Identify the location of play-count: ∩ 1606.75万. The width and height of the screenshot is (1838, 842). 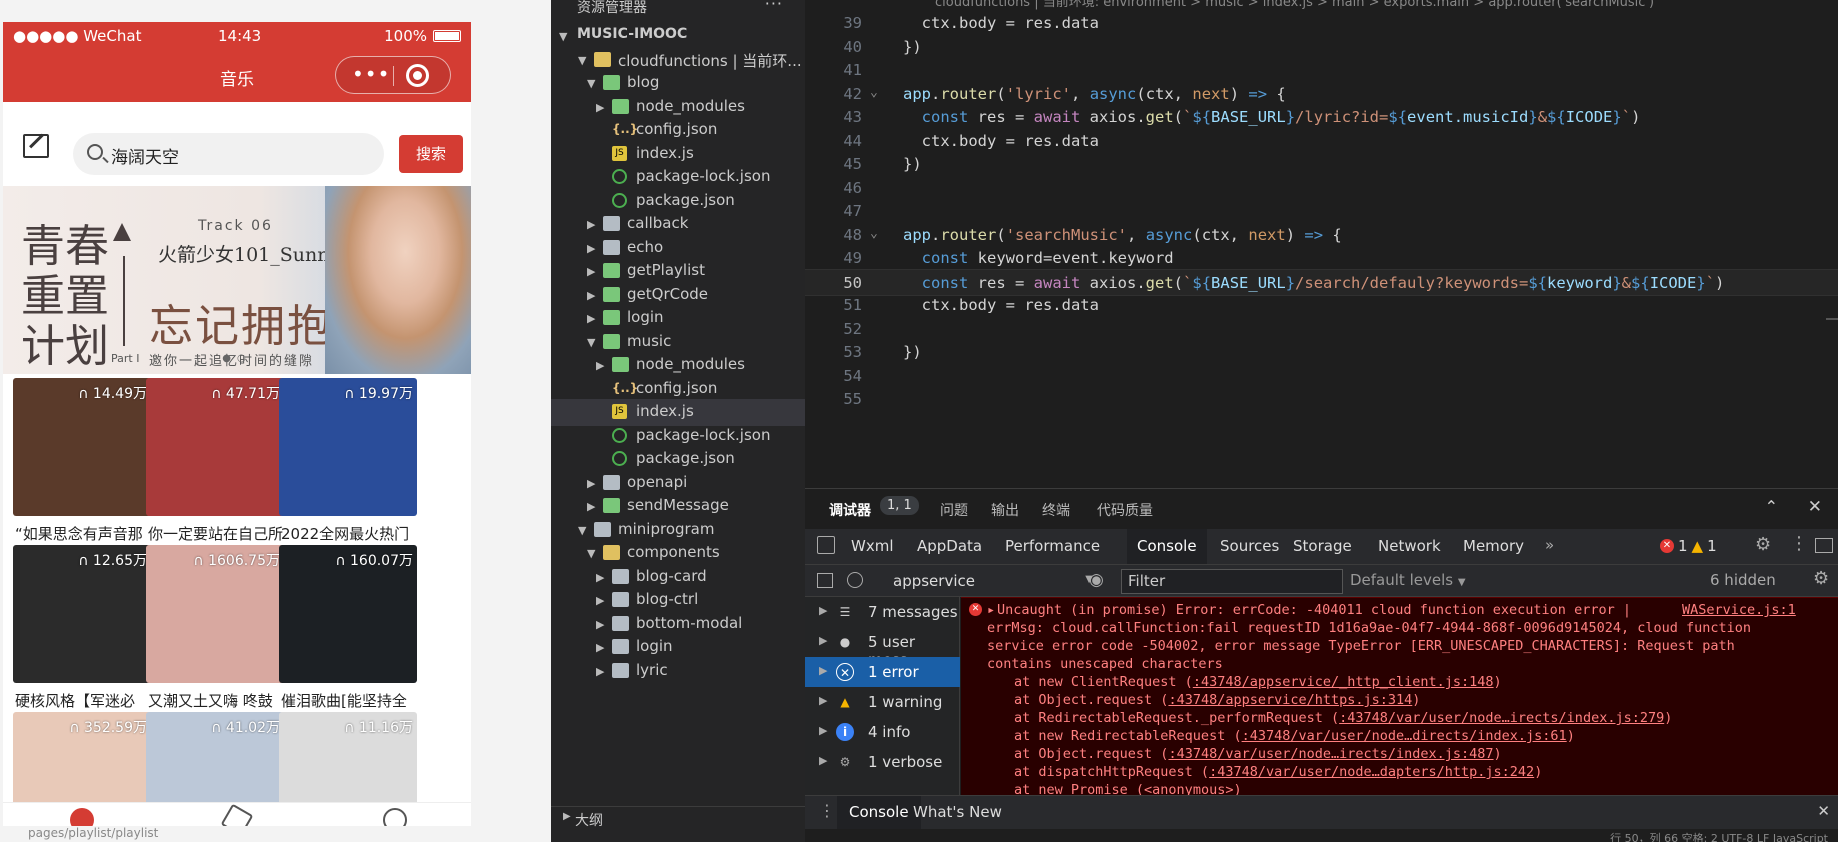
(236, 561).